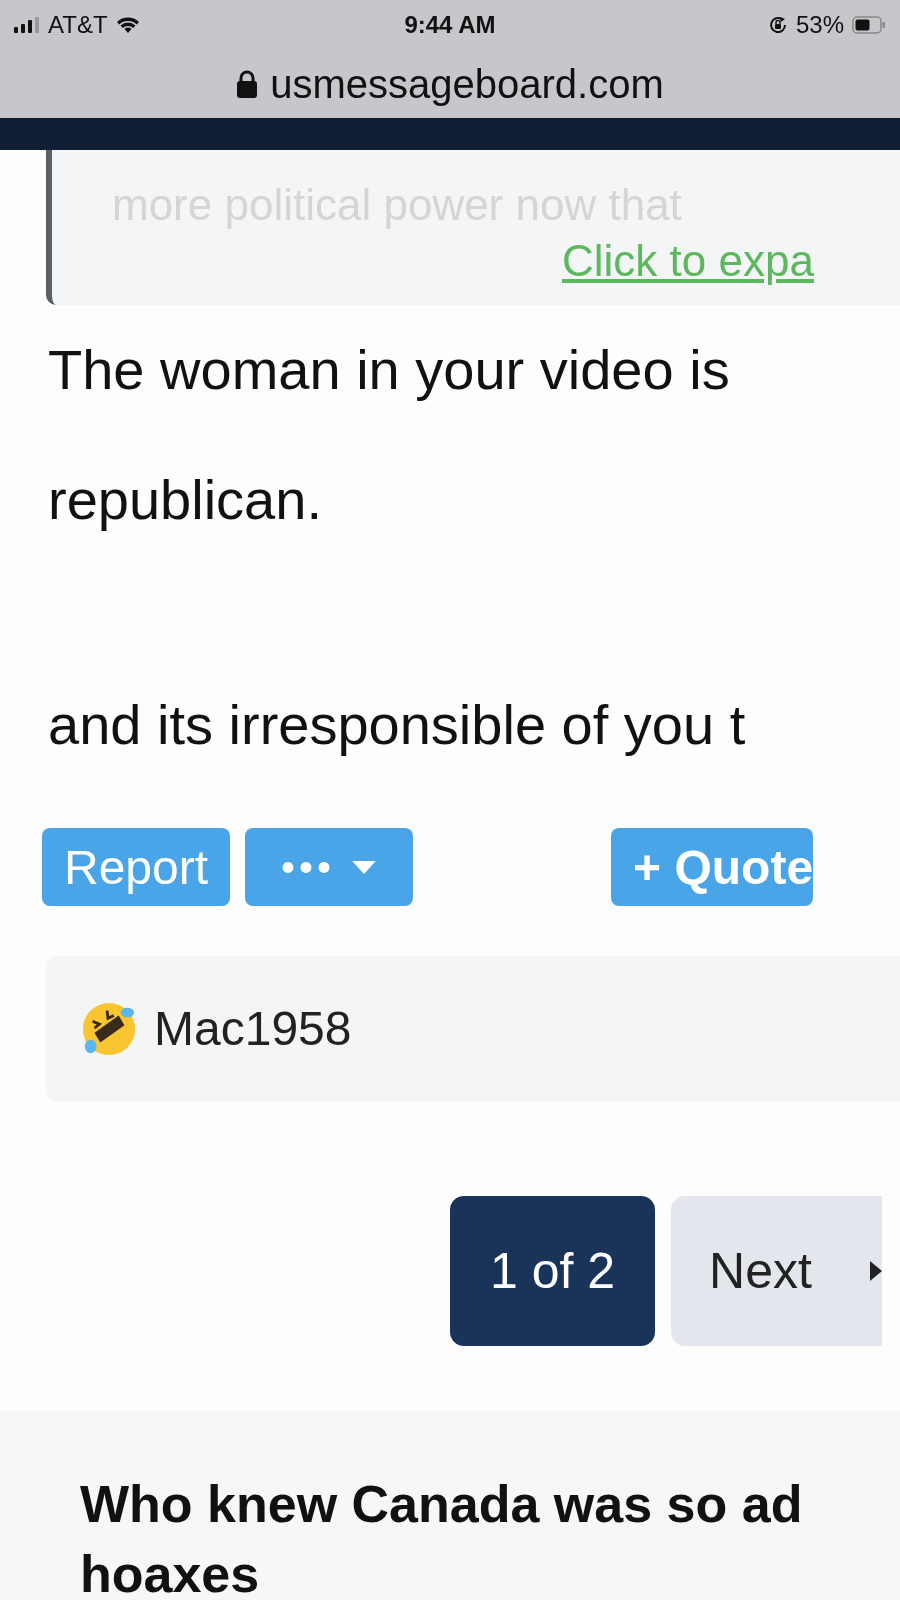 This screenshot has height=1600, width=900. Describe the element at coordinates (467, 84) in the screenshot. I see `url-text: usmessageboard.com` at that location.